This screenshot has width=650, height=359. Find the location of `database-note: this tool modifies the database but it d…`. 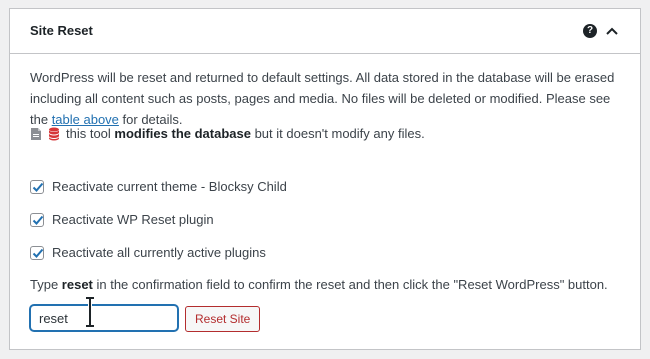

database-note: this tool modifies the database but it d… is located at coordinates (227, 134).